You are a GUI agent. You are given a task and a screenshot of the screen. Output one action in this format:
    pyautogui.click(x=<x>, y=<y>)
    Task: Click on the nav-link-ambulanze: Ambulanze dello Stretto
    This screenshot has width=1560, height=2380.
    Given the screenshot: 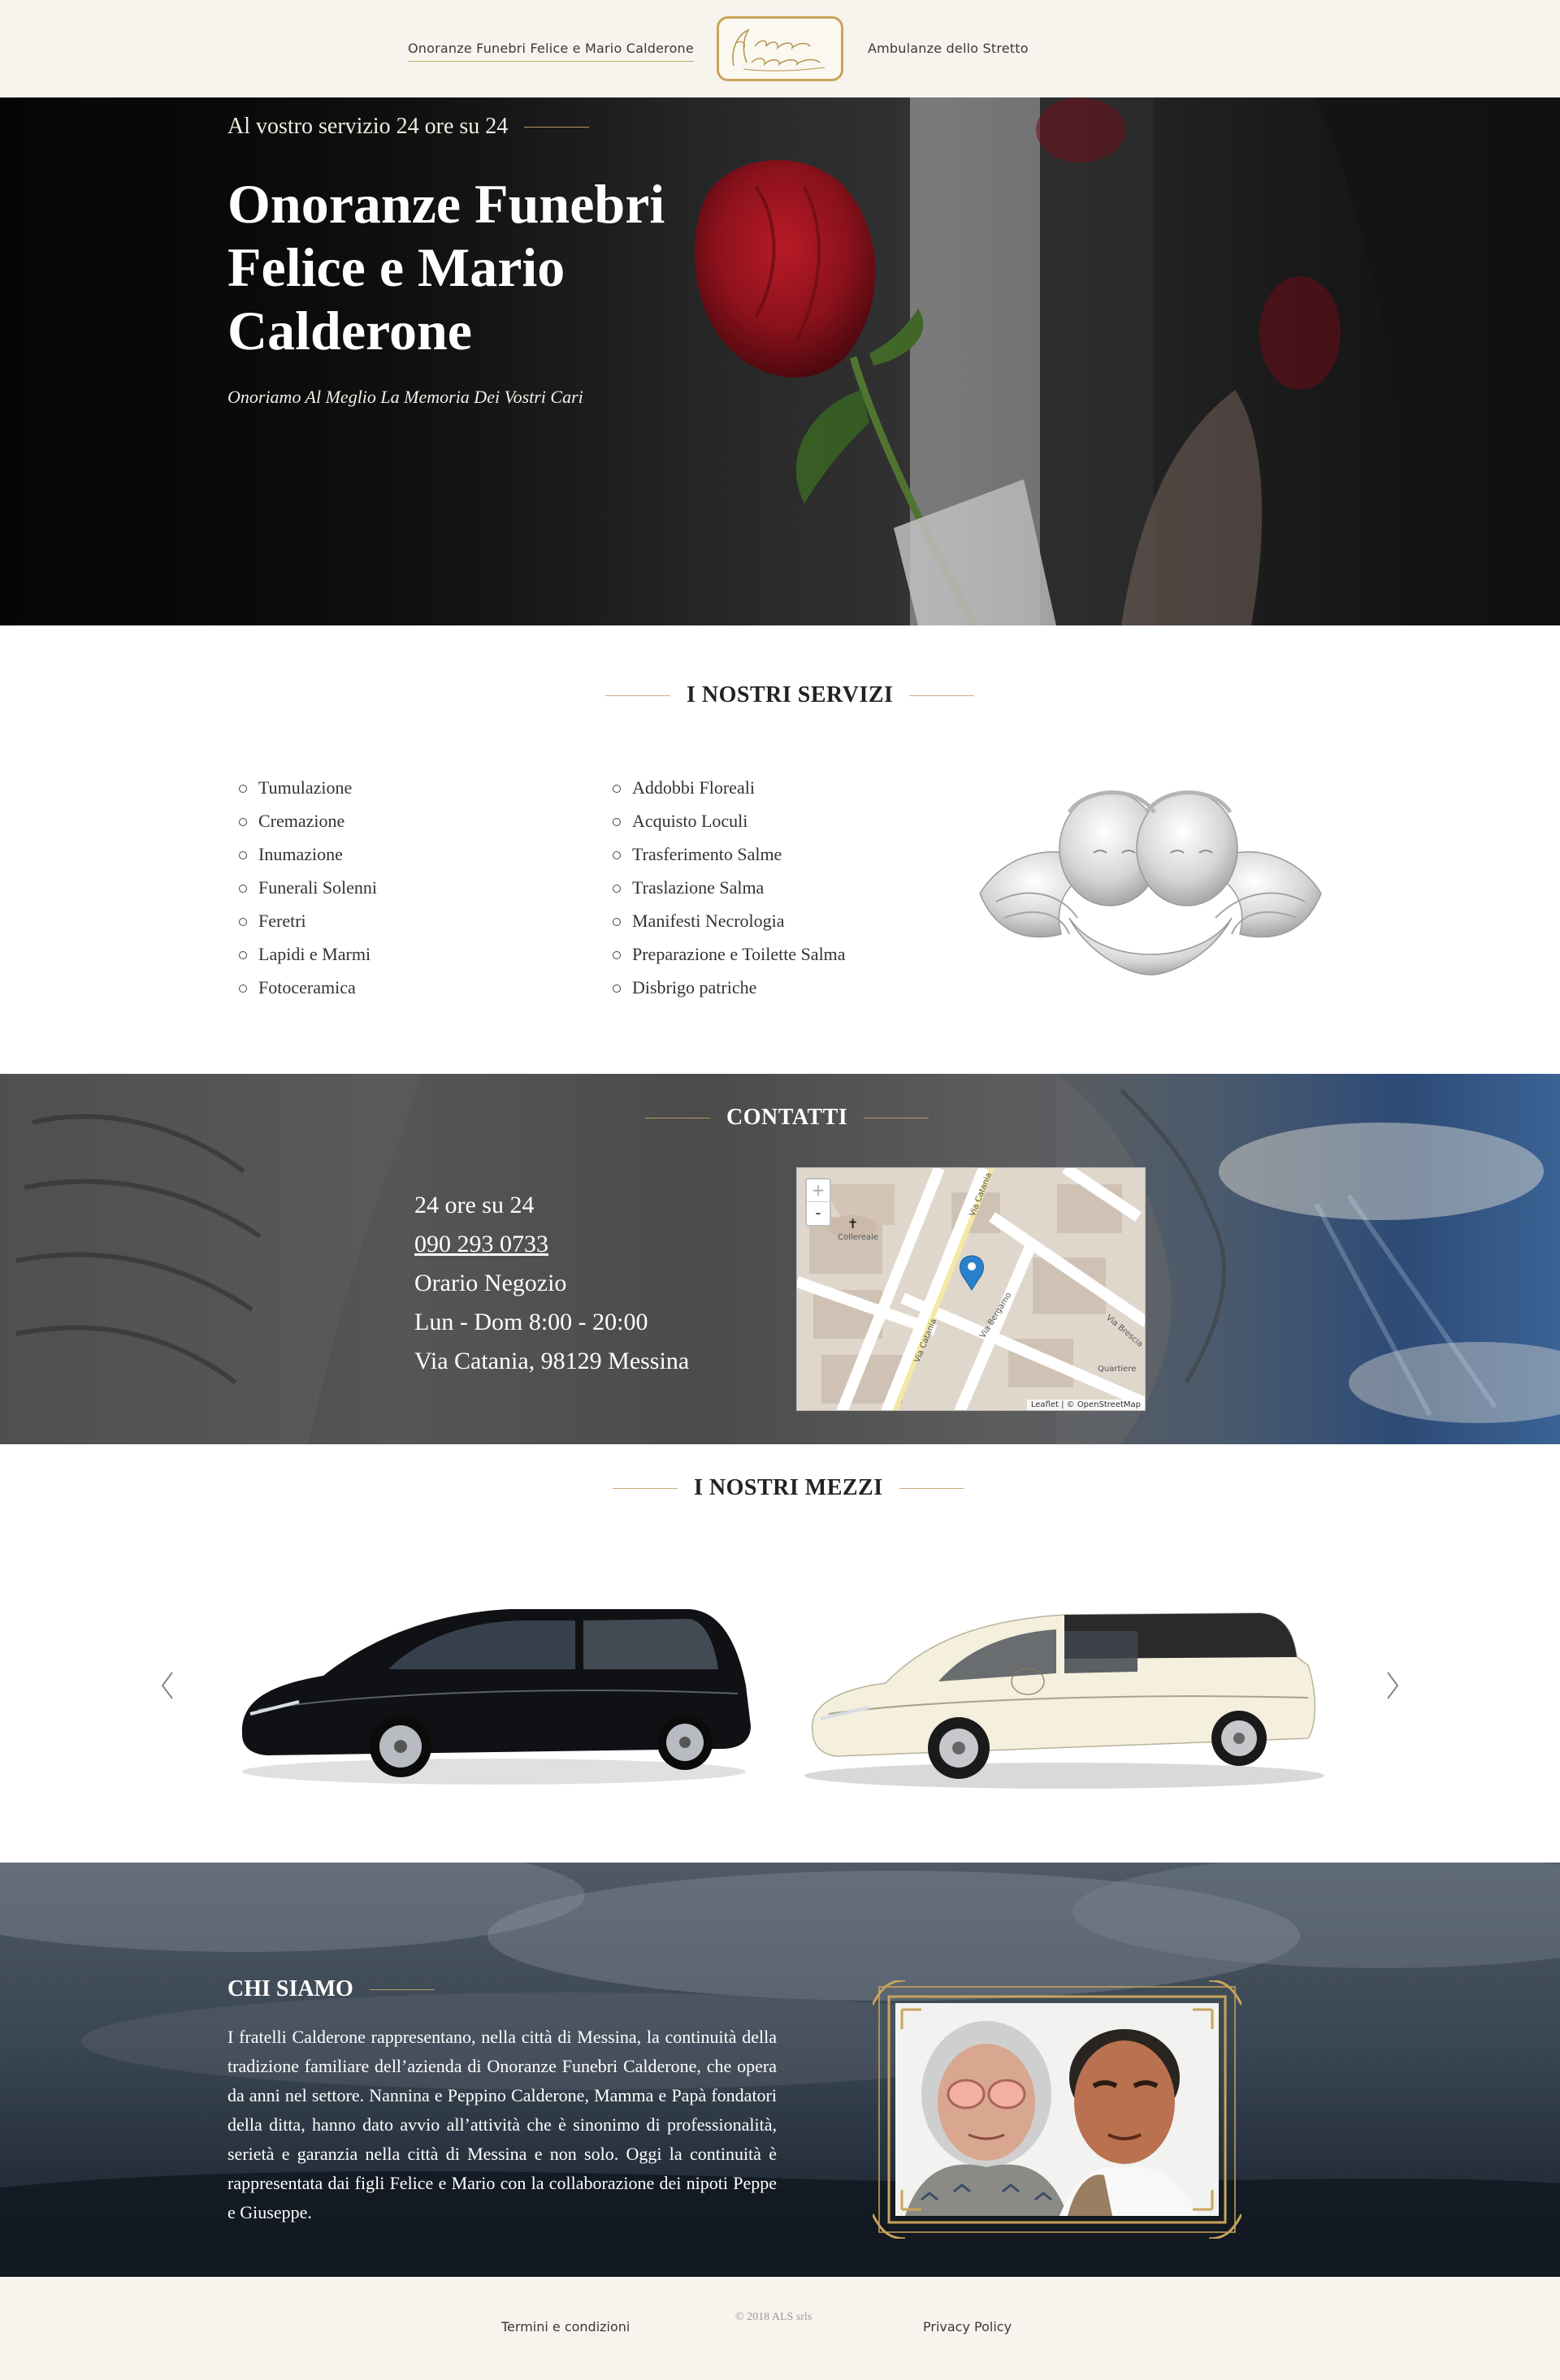 What is the action you would take?
    pyautogui.click(x=949, y=48)
    